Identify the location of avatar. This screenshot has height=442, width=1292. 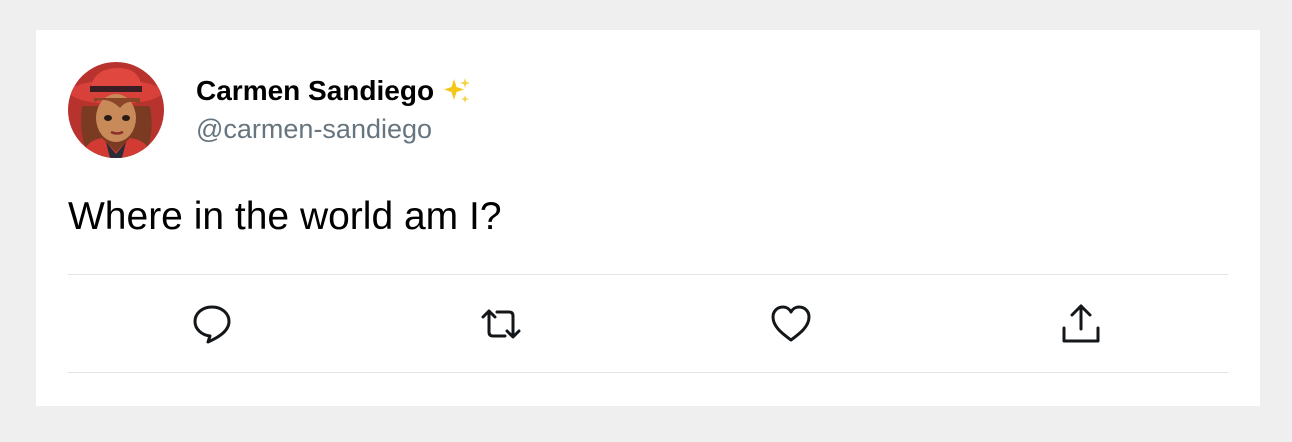
(116, 110).